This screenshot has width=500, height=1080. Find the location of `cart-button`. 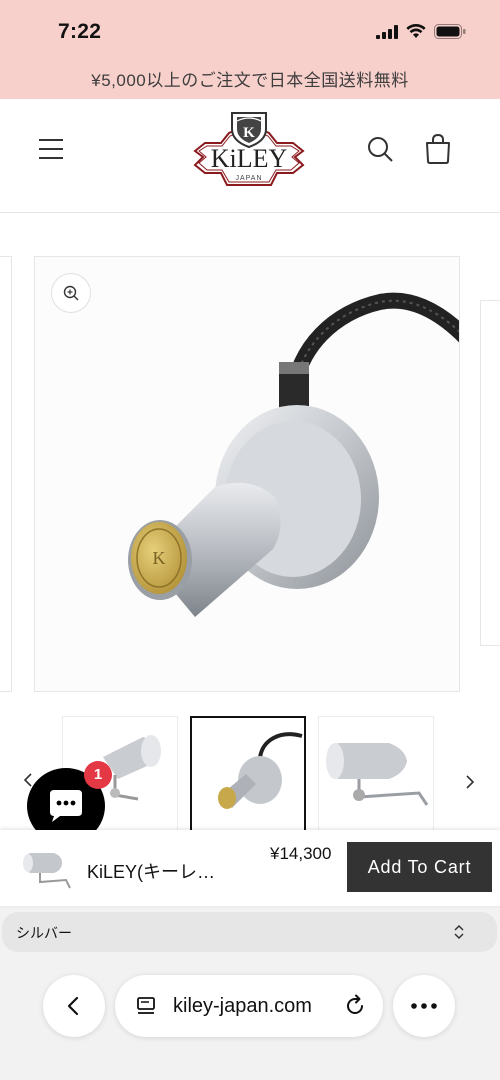

cart-button is located at coordinates (438, 148).